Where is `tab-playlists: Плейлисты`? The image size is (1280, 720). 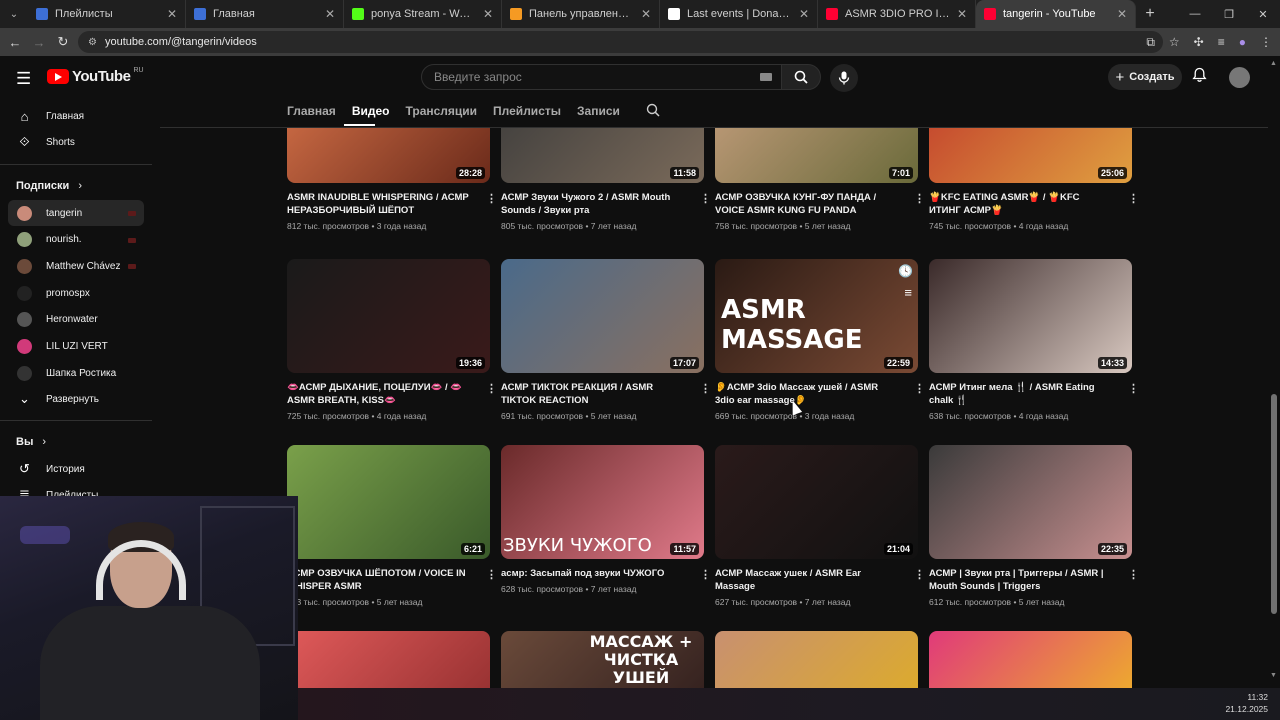
tab-playlists: Плейлисты is located at coordinates (527, 111).